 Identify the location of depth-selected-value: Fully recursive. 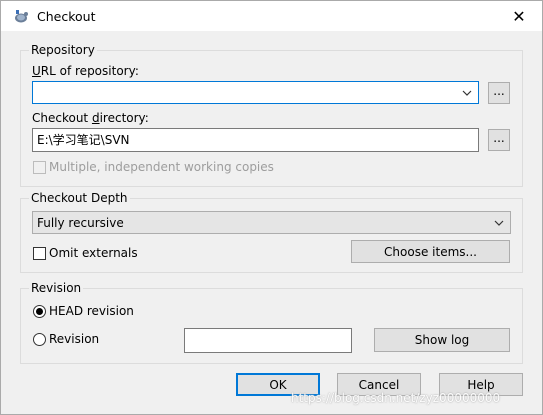
(80, 223).